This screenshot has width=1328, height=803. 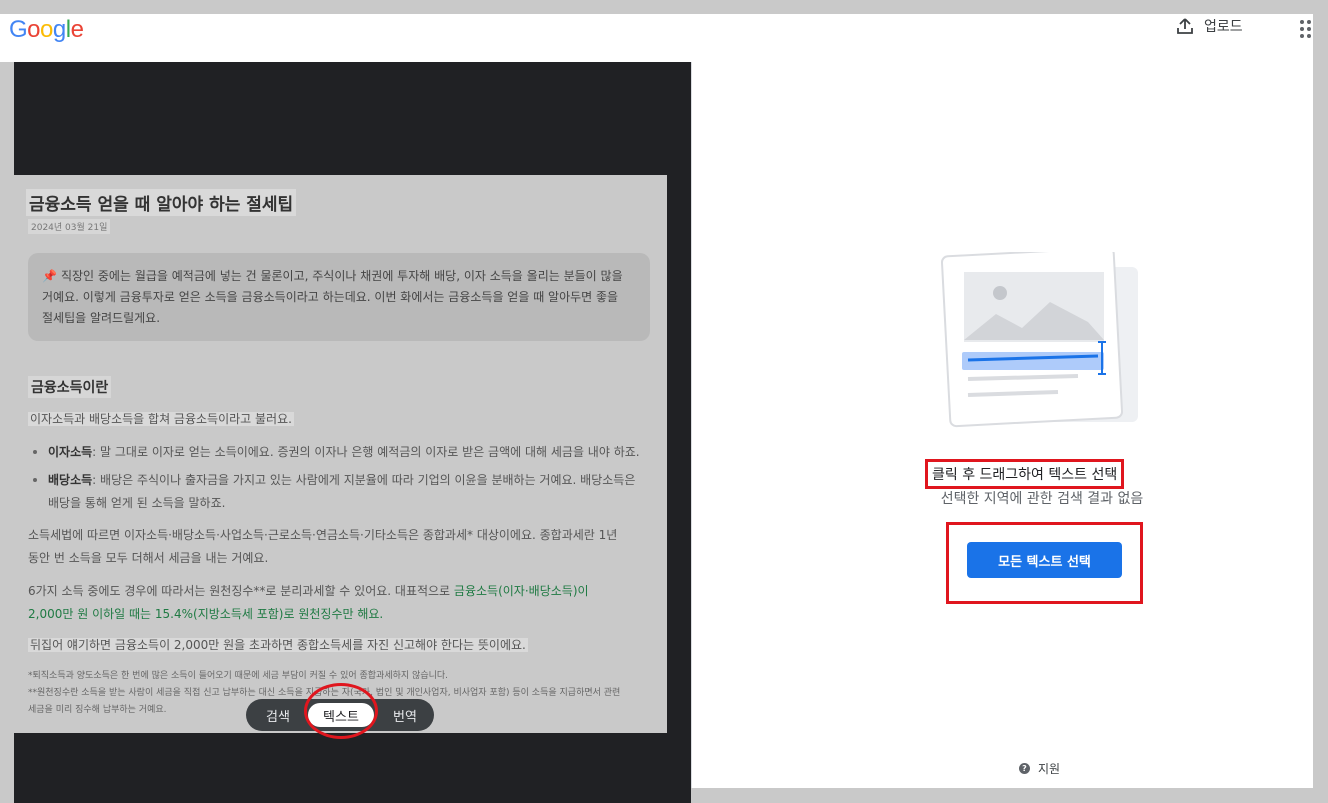 I want to click on select-all-text-button: 모든 텍스트 선택, so click(x=1044, y=560).